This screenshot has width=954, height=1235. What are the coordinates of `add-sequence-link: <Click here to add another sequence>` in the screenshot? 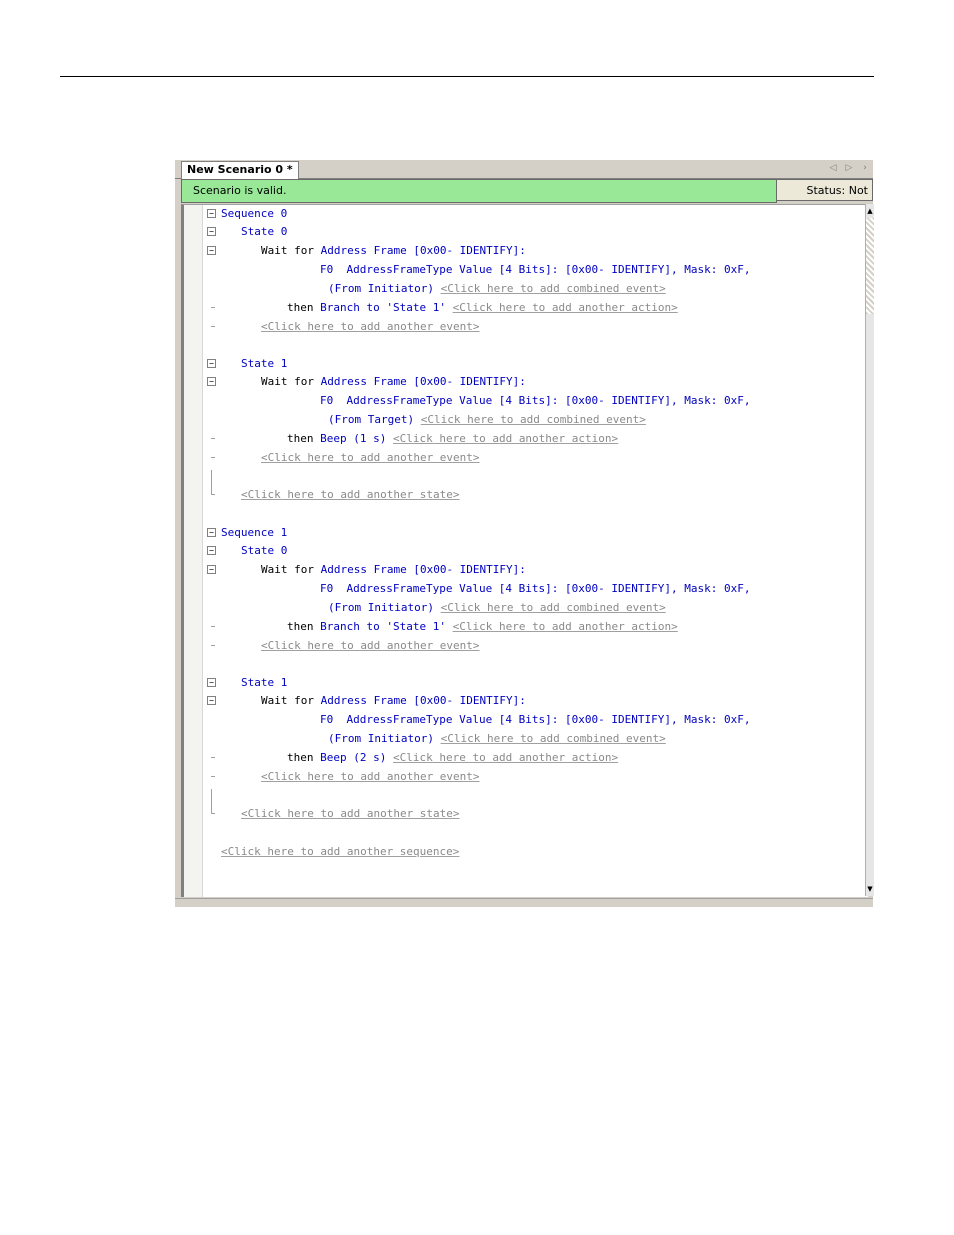 It's located at (340, 852).